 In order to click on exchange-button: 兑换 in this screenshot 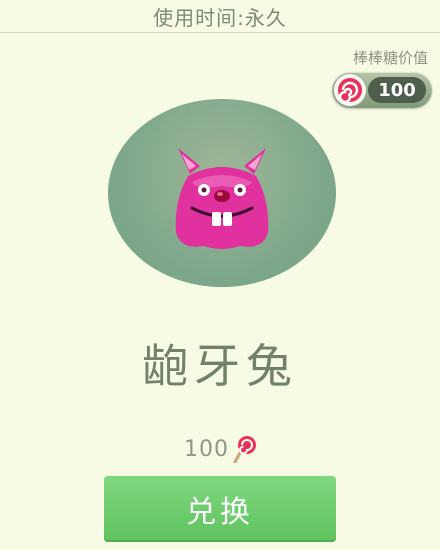, I will do `click(220, 509)`.